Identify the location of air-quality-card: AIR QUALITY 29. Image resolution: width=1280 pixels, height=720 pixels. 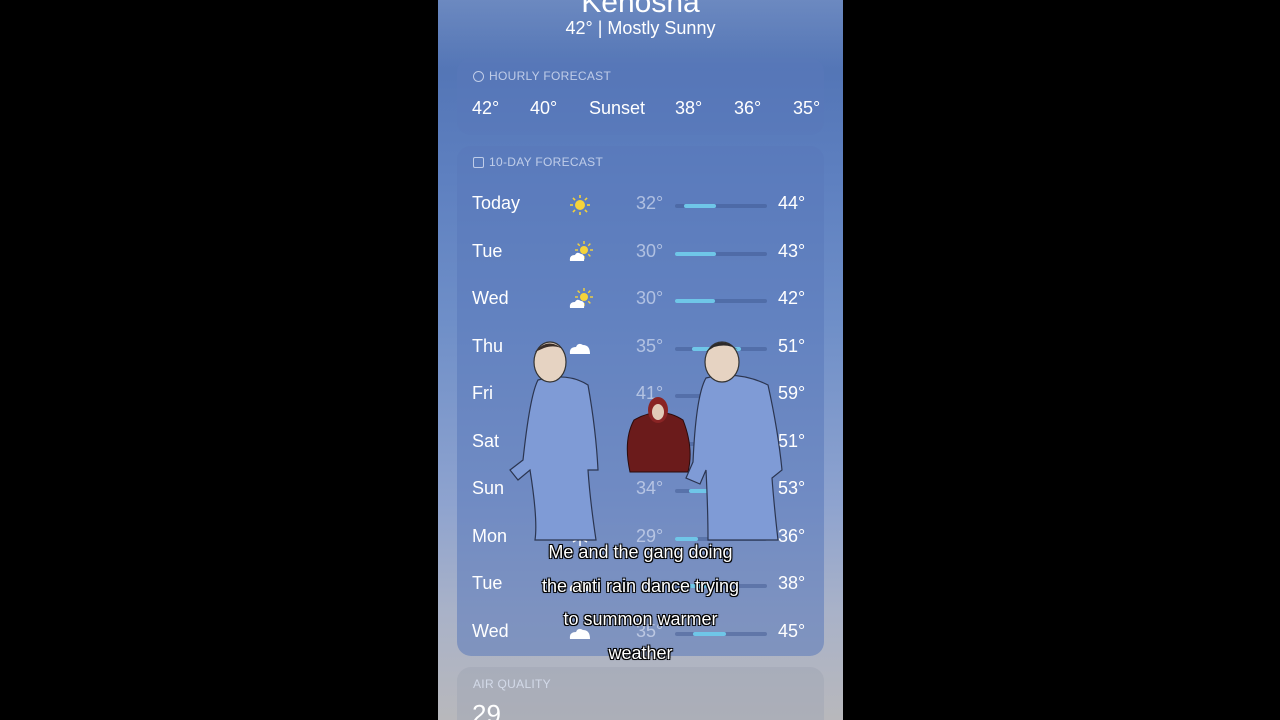
(640, 693).